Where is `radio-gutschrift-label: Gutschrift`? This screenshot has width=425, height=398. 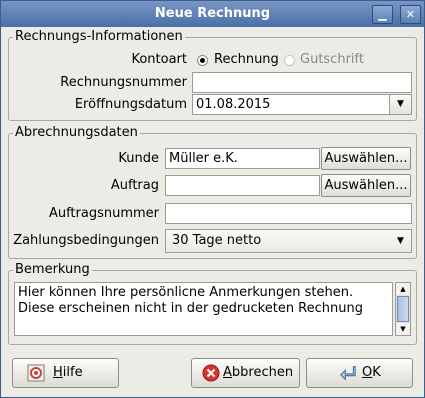 radio-gutschrift-label: Gutschrift is located at coordinates (332, 59).